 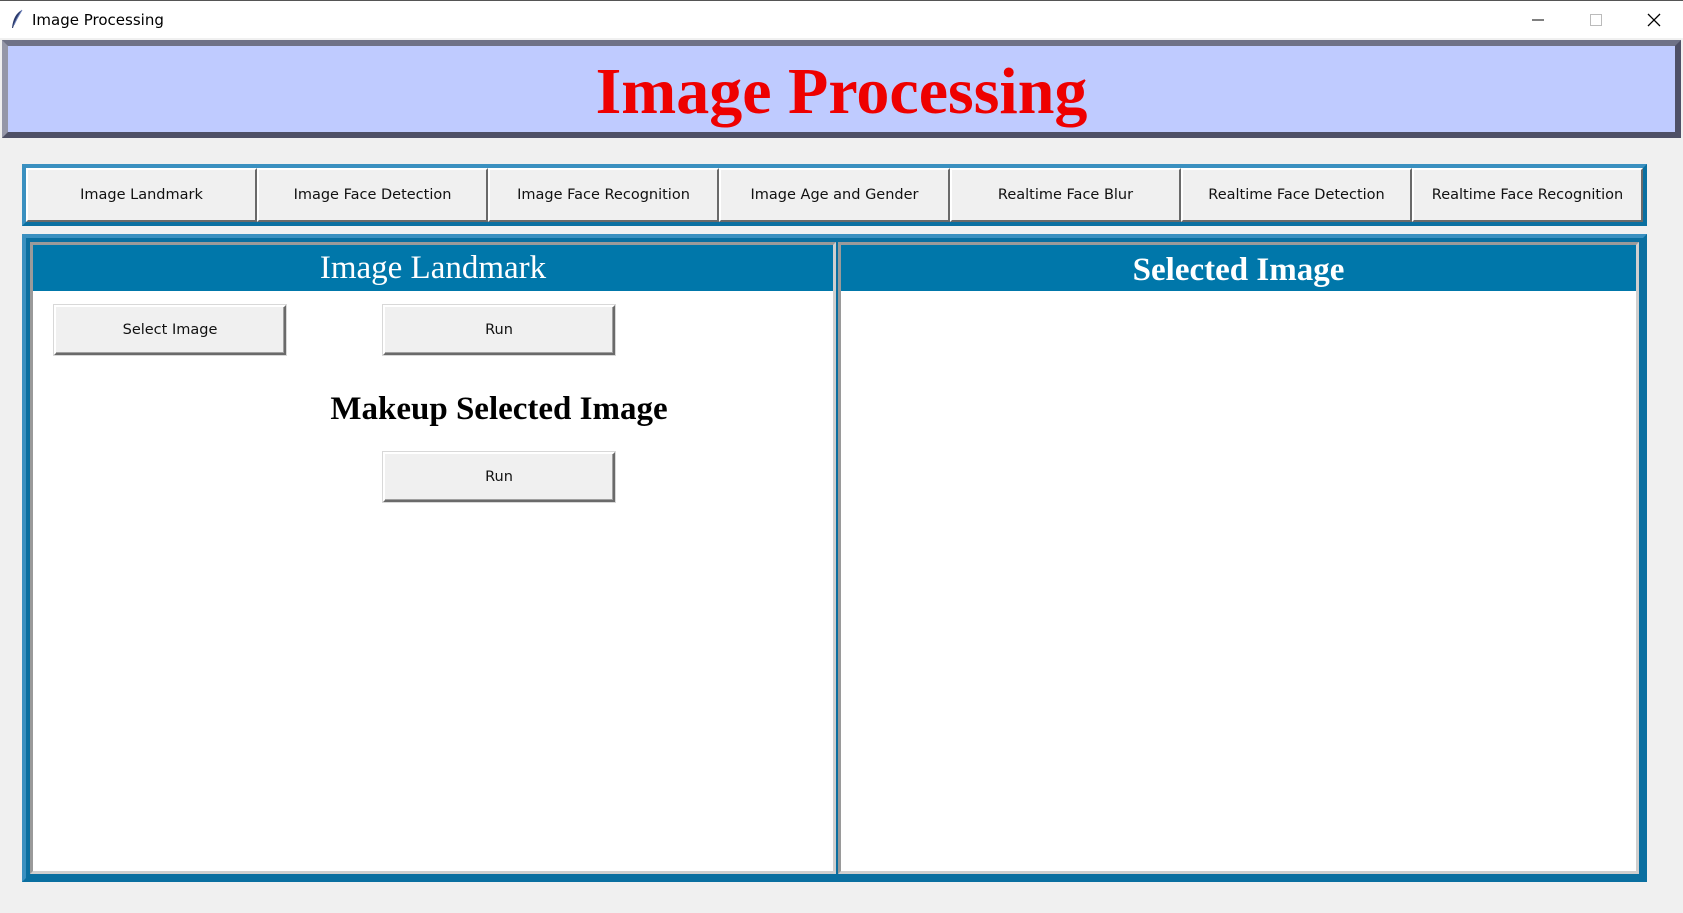 I want to click on tab-image-age-and-gender: Image Age and Gender, so click(x=834, y=195).